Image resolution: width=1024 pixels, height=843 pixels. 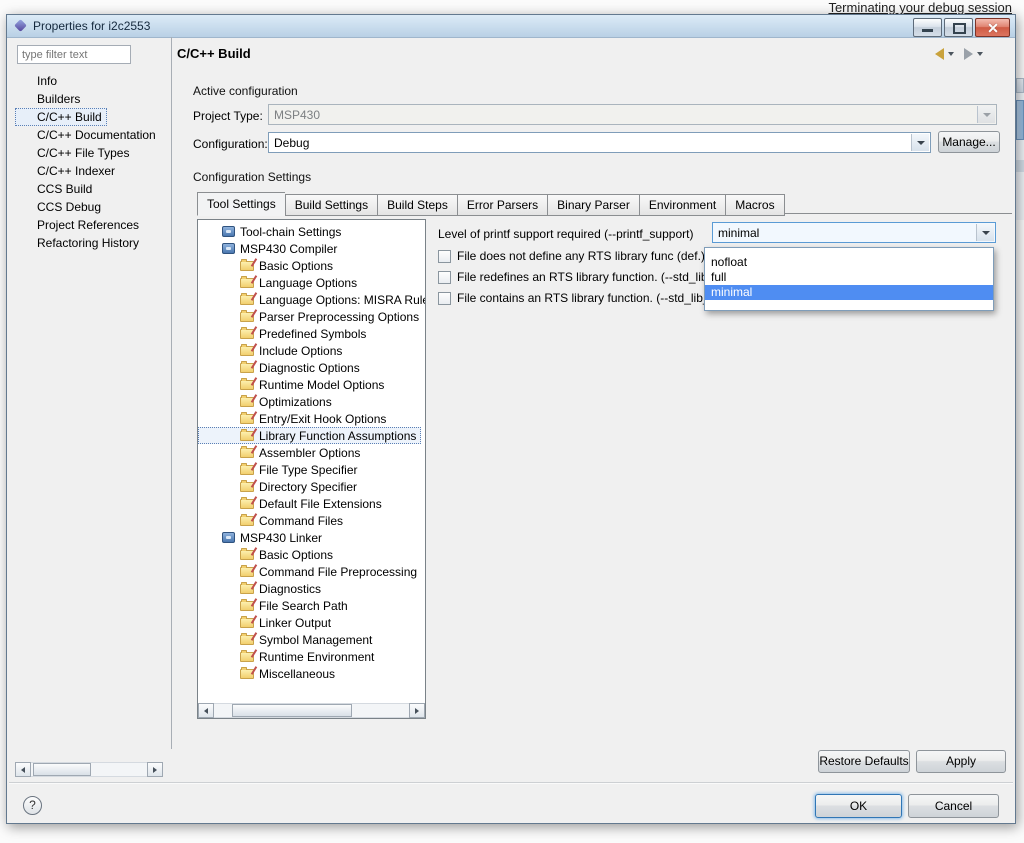 I want to click on tab-environment: Environment, so click(x=682, y=205).